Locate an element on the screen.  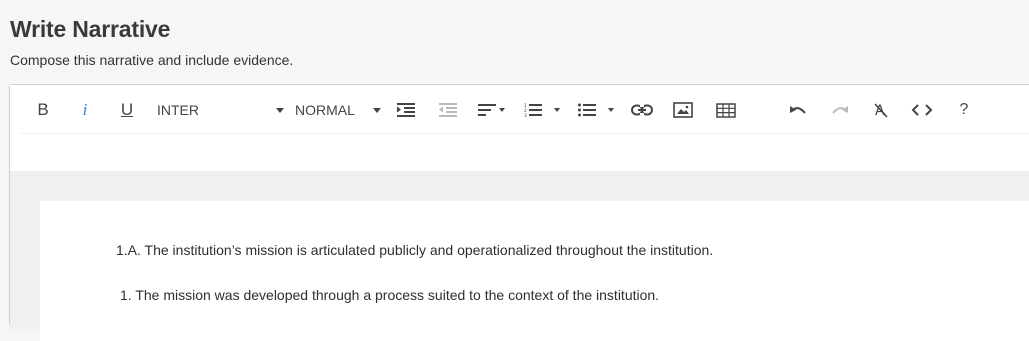
page-title: Write Narrative is located at coordinates (90, 29).